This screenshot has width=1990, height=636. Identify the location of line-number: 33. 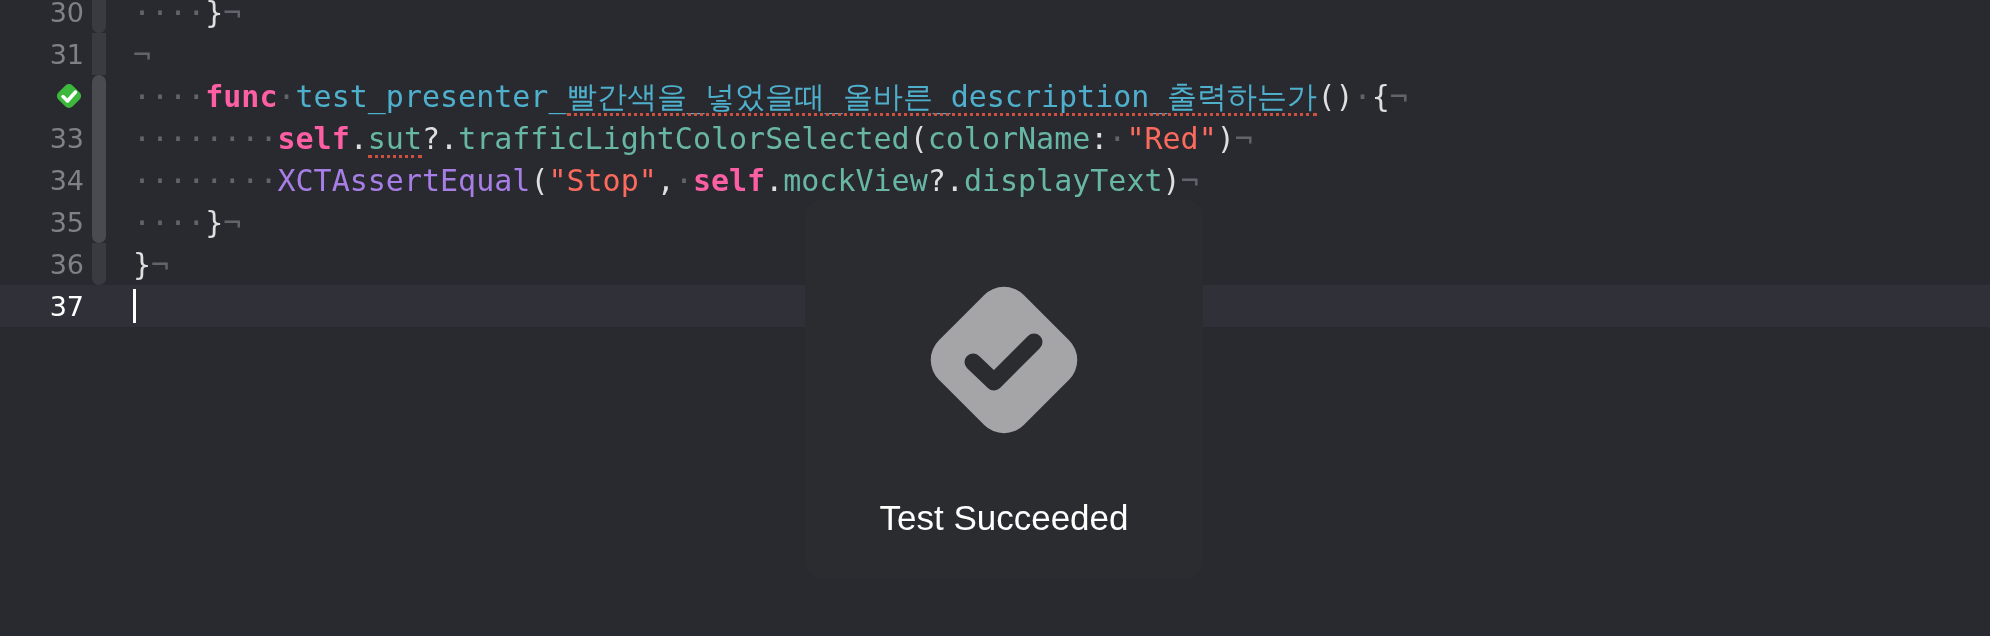
(66, 138).